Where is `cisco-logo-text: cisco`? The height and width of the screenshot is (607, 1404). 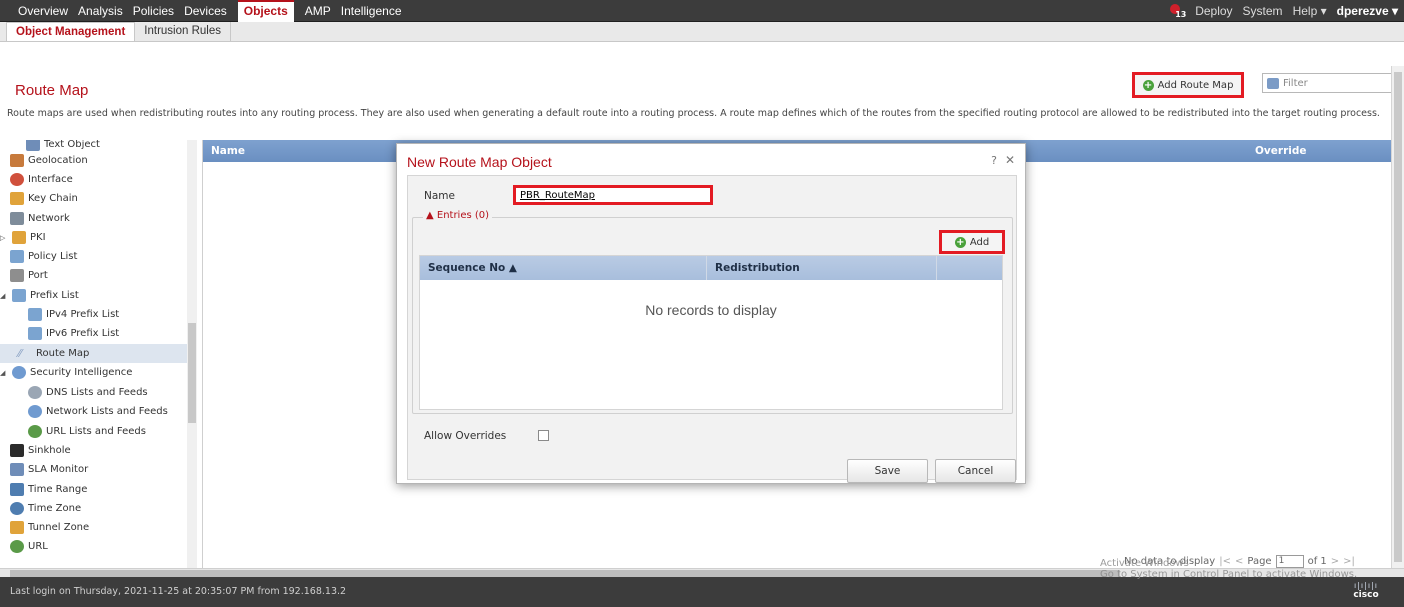
cisco-logo-text: cisco is located at coordinates (1366, 595).